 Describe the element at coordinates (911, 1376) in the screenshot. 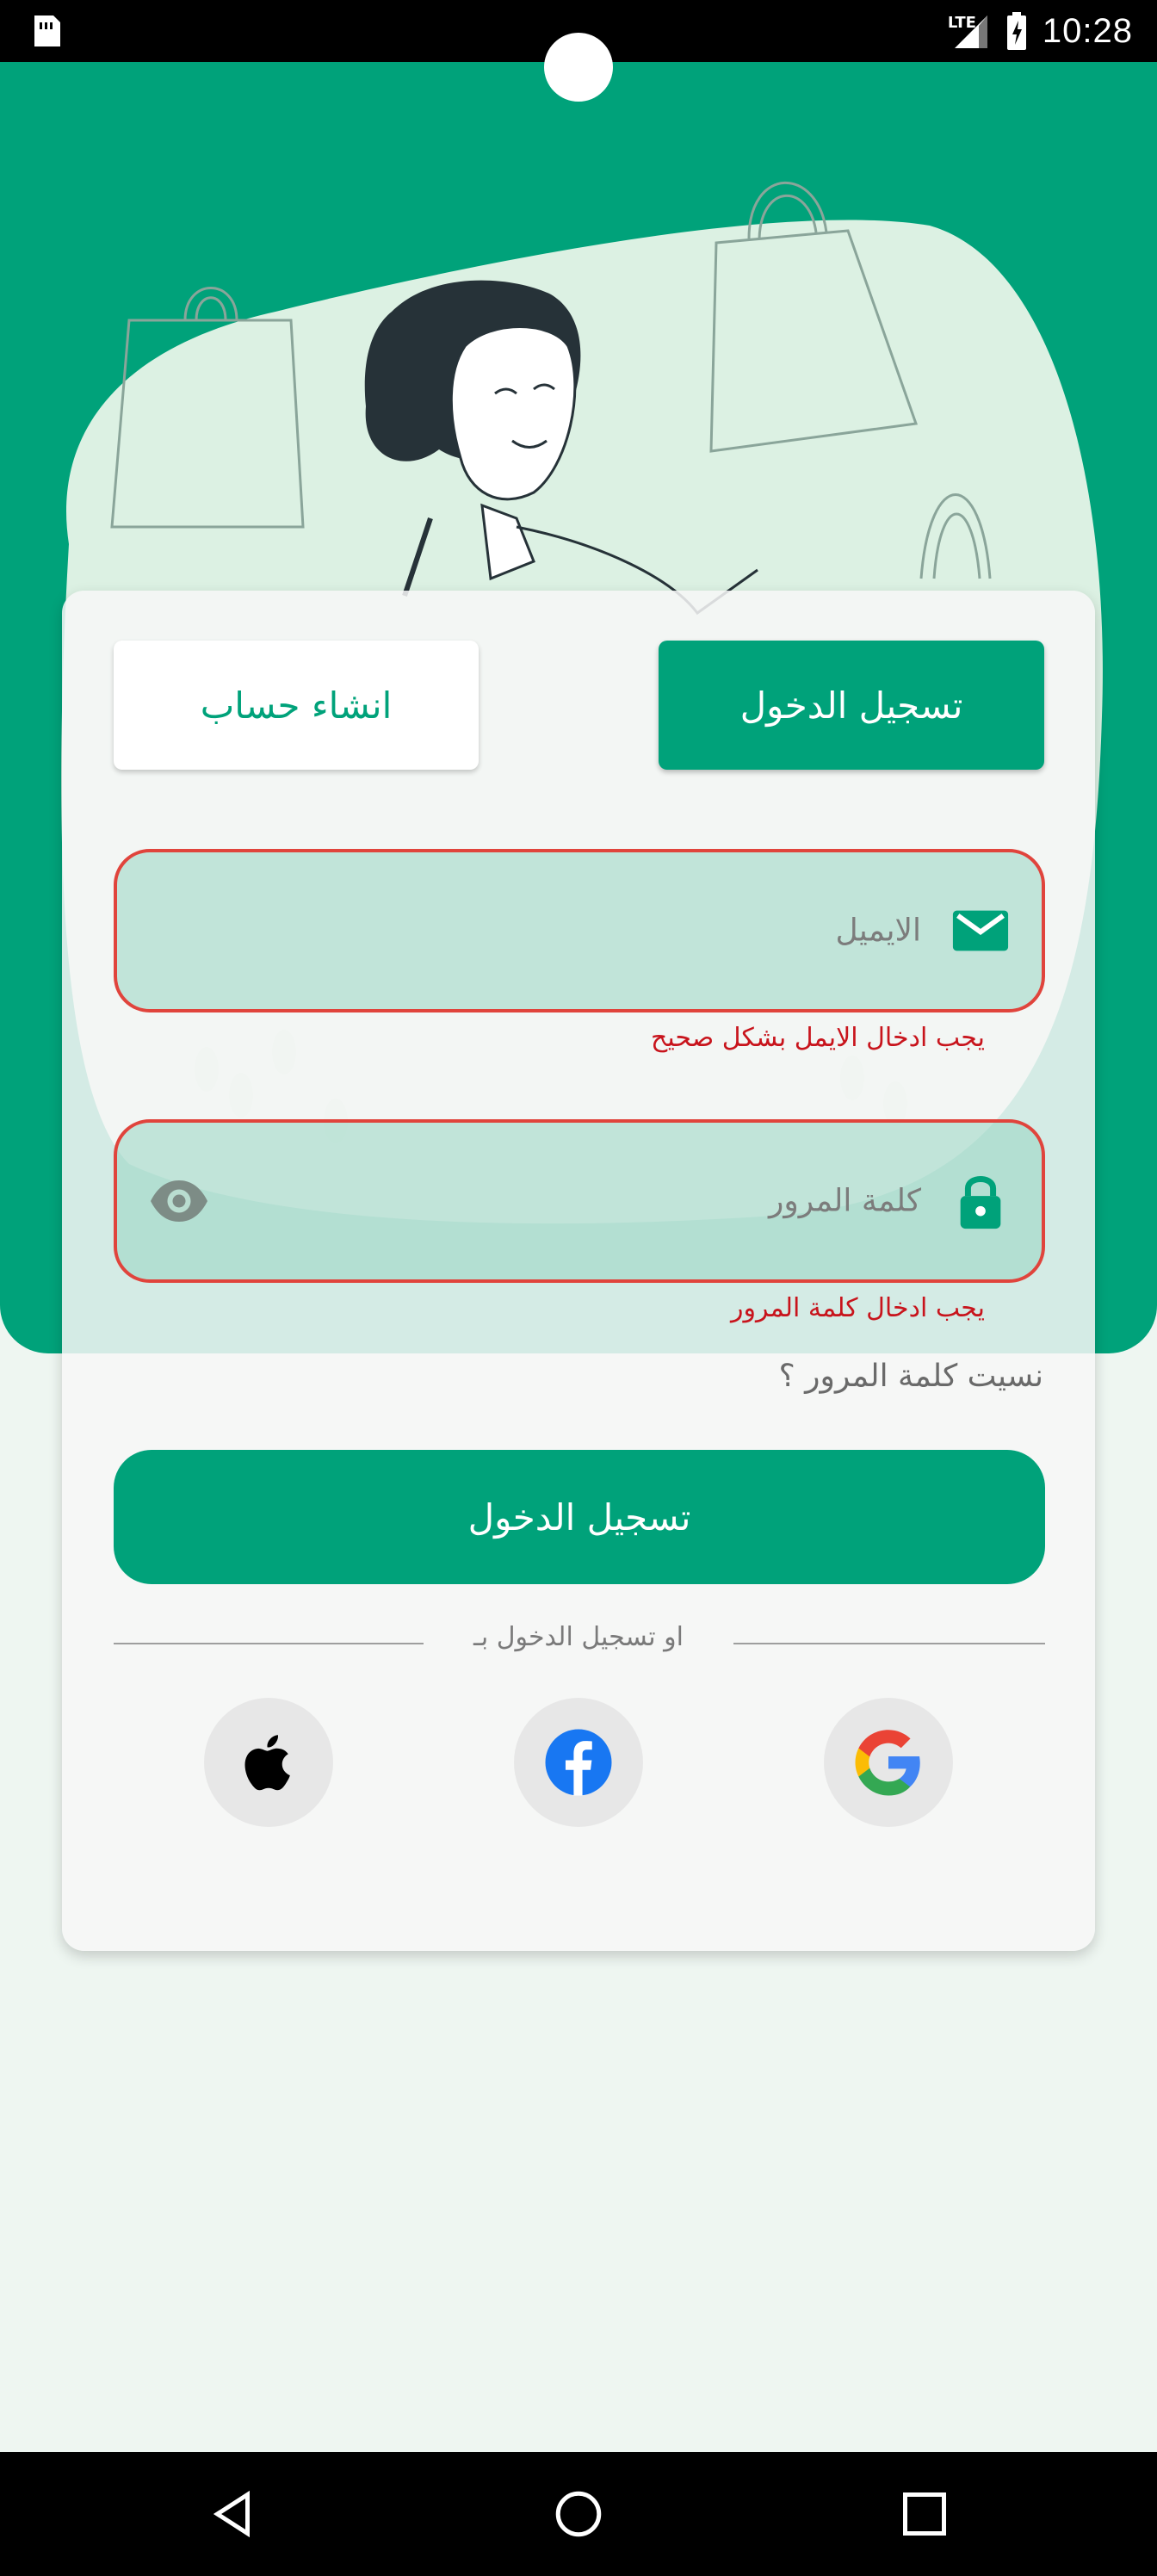

I see `forgot-password-link: نسيت كلمة المرور ؟` at that location.